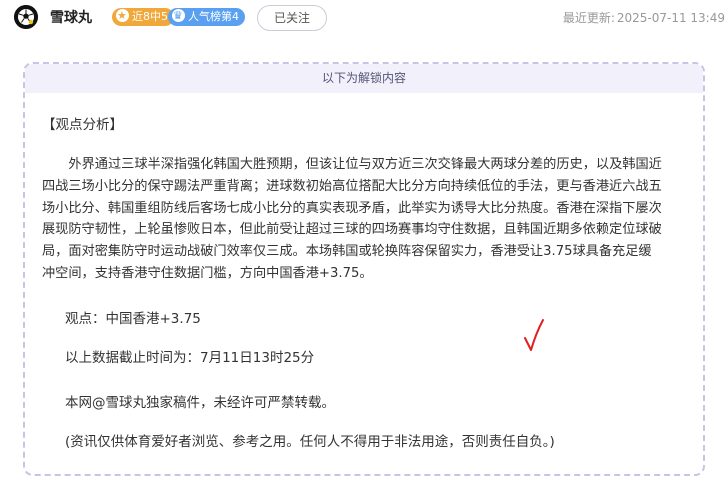  Describe the element at coordinates (133, 319) in the screenshot. I see `view-line: 观点：中国香港+3.75` at that location.